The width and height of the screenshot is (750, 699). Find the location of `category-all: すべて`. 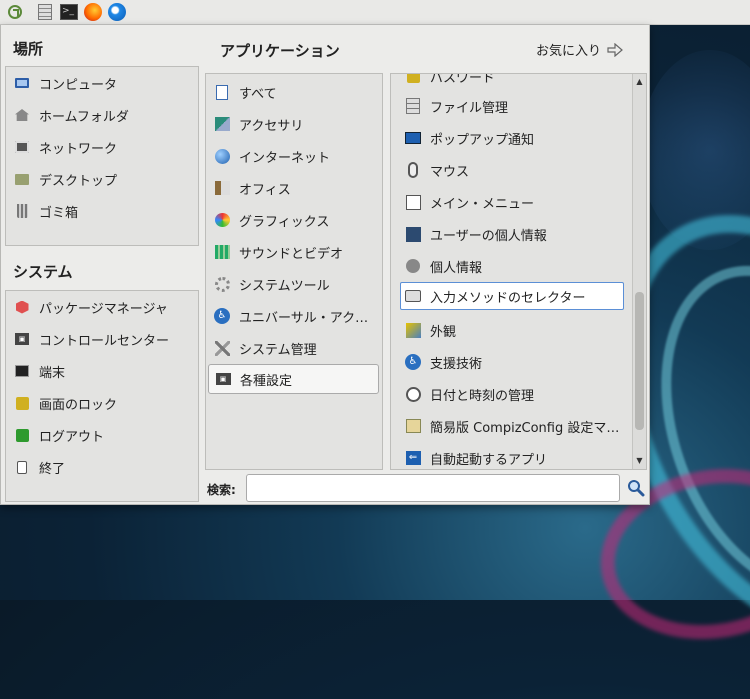

category-all: すべて is located at coordinates (294, 92).